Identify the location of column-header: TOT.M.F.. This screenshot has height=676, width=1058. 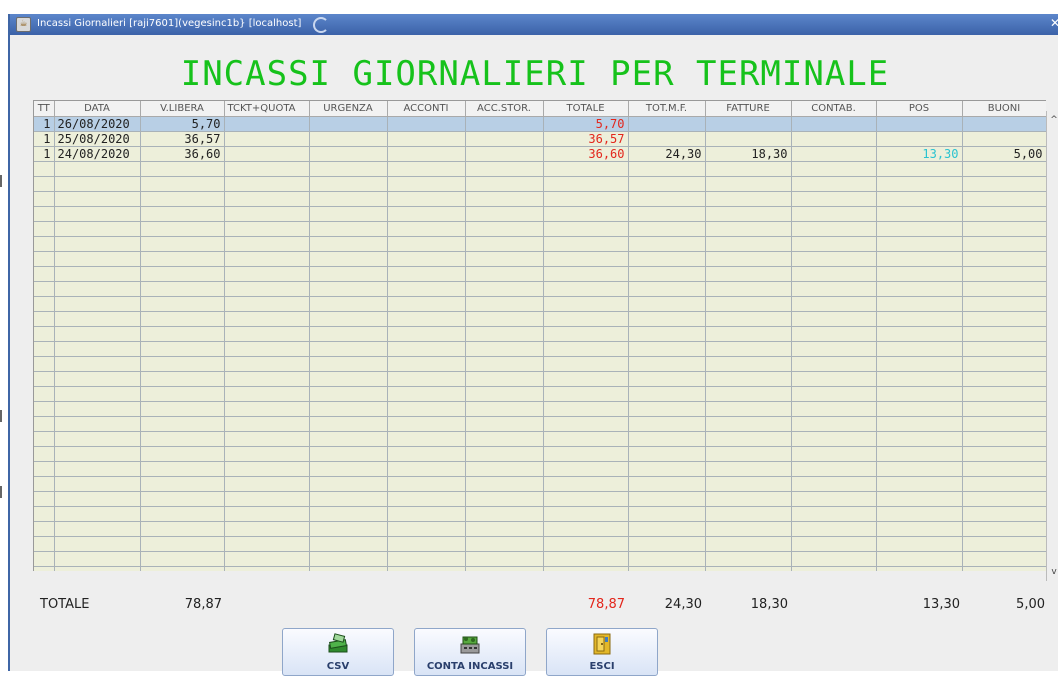
(667, 109).